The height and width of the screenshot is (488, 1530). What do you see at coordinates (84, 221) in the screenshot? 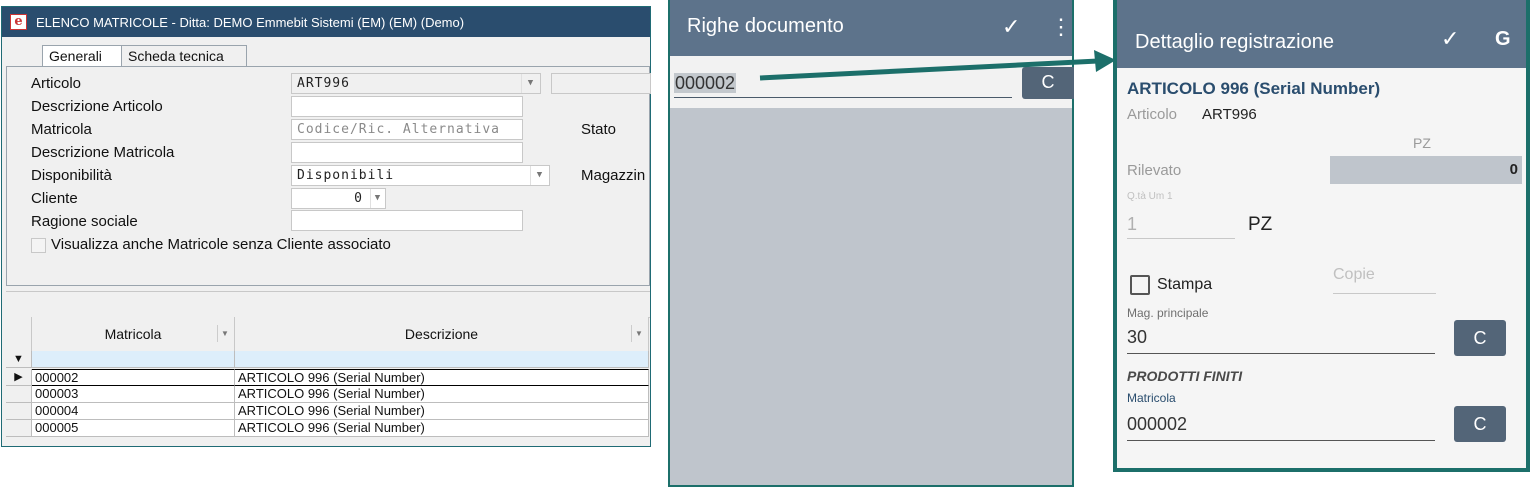
I see `ragione-sociale-label: Ragione sociale` at bounding box center [84, 221].